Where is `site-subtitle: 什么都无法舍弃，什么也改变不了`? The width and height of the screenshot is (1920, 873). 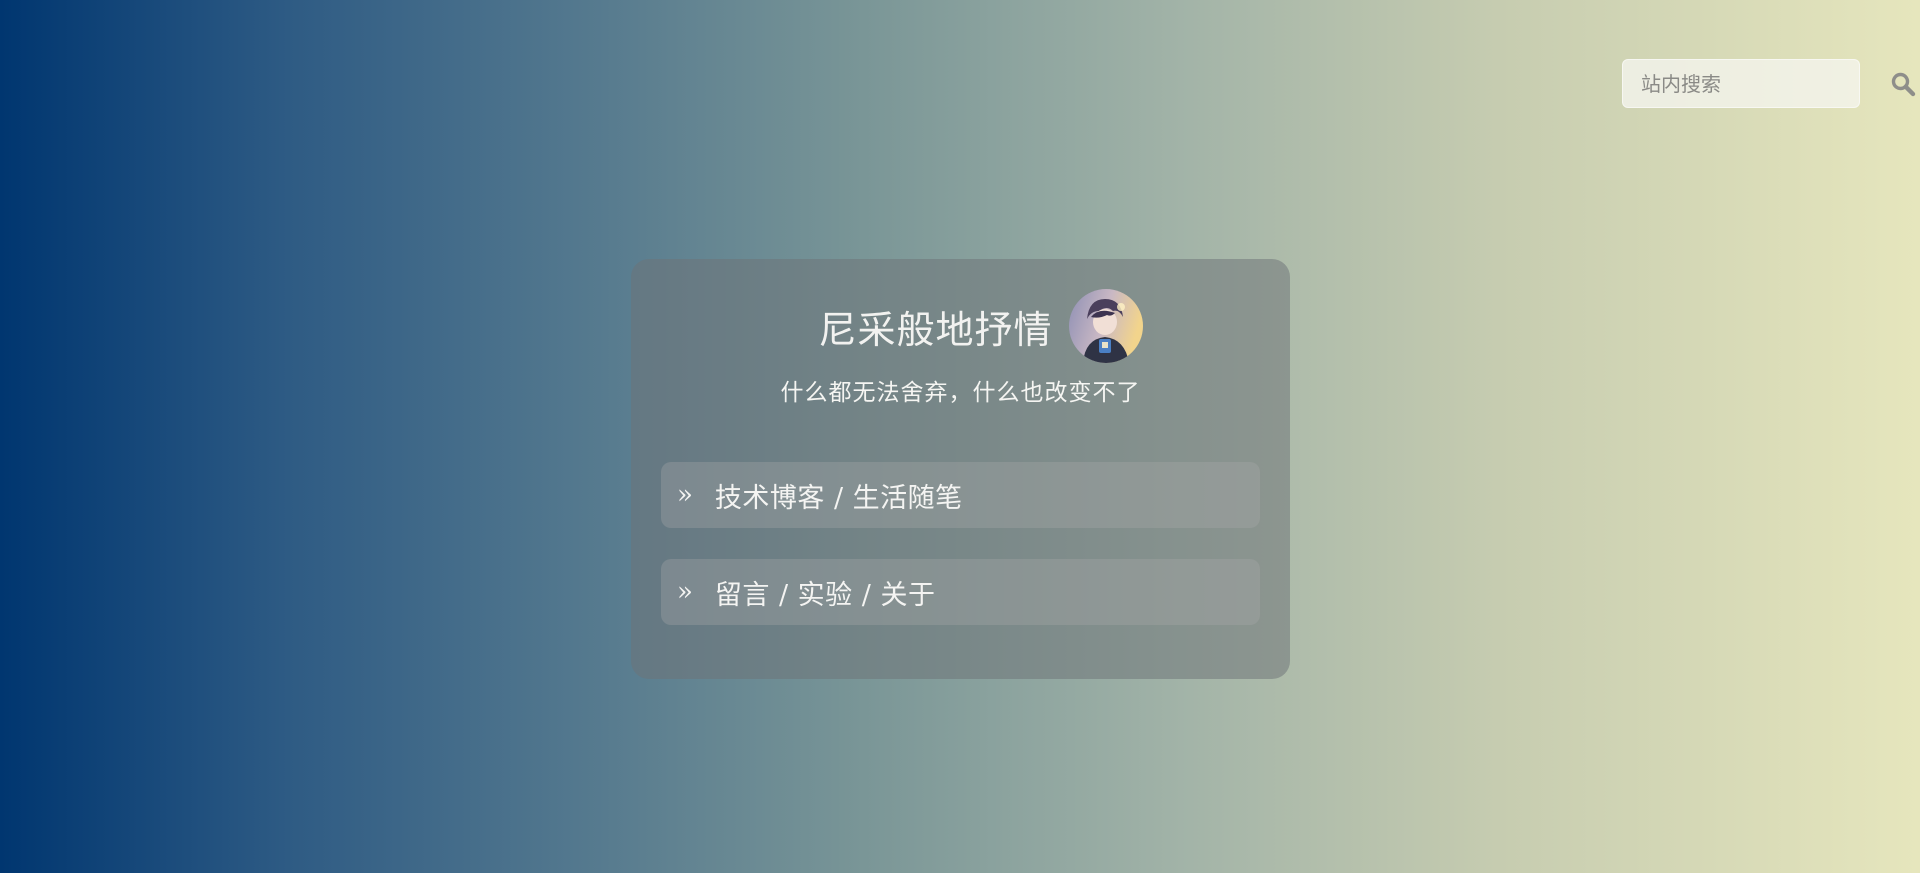
site-subtitle: 什么都无法舍弃，什么也改变不了 is located at coordinates (960, 393).